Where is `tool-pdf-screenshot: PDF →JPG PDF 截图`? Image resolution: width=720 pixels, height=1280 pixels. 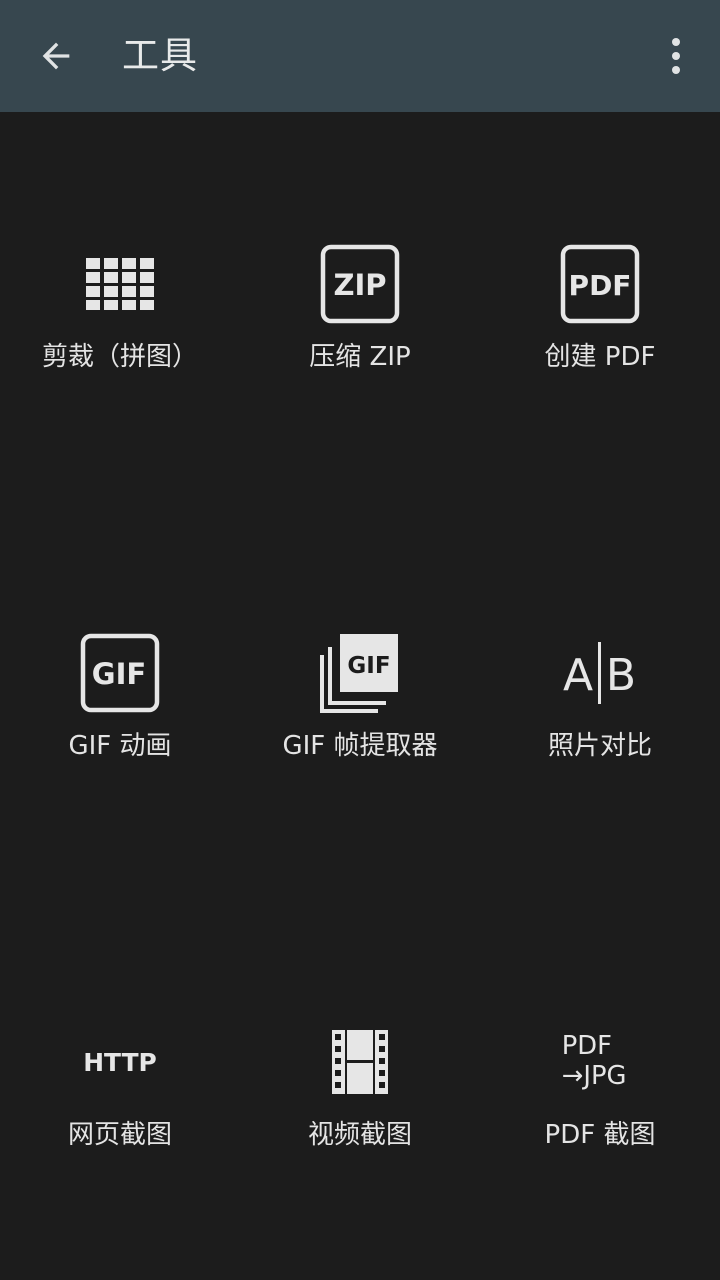
tool-pdf-screenshot: PDF →JPG PDF 截图 is located at coordinates (600, 1122).